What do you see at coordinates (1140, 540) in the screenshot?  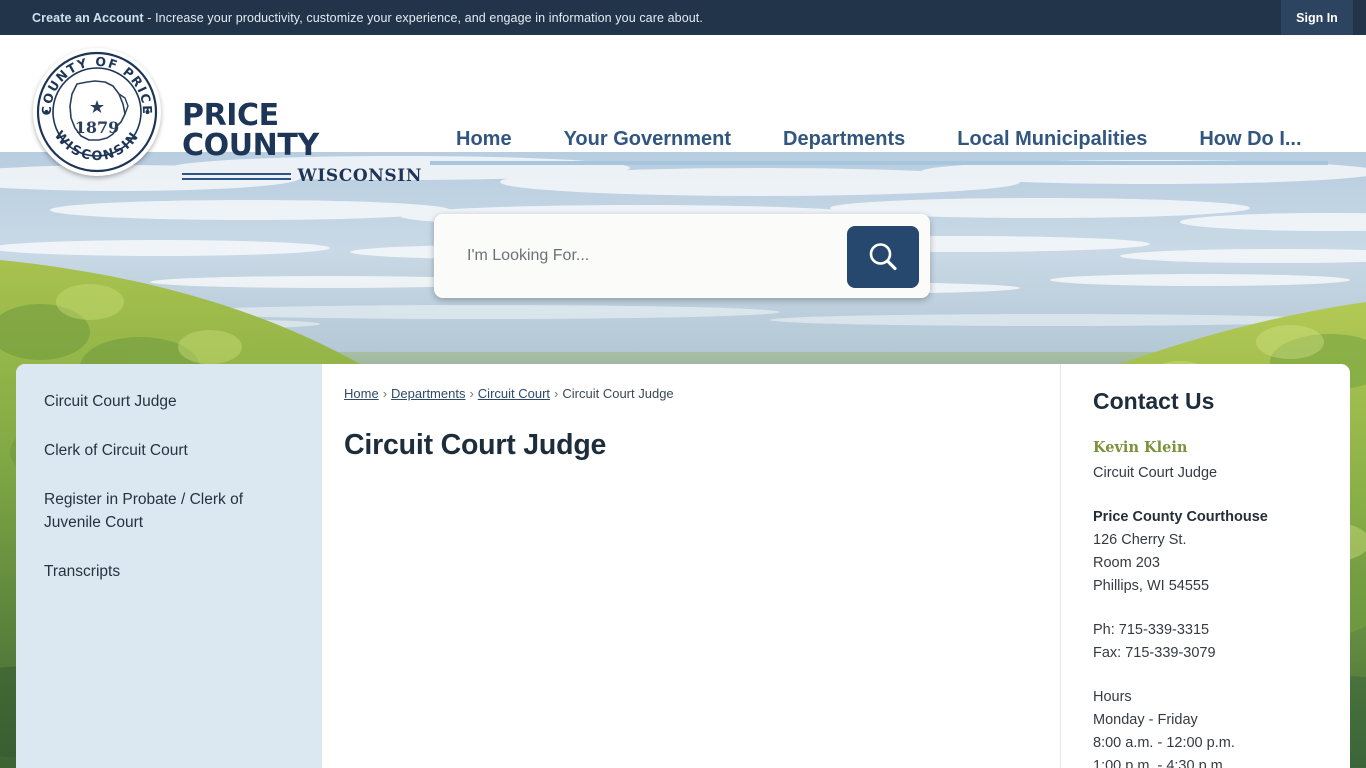 I see `contact-address-line-1: 126 Cherry St.` at bounding box center [1140, 540].